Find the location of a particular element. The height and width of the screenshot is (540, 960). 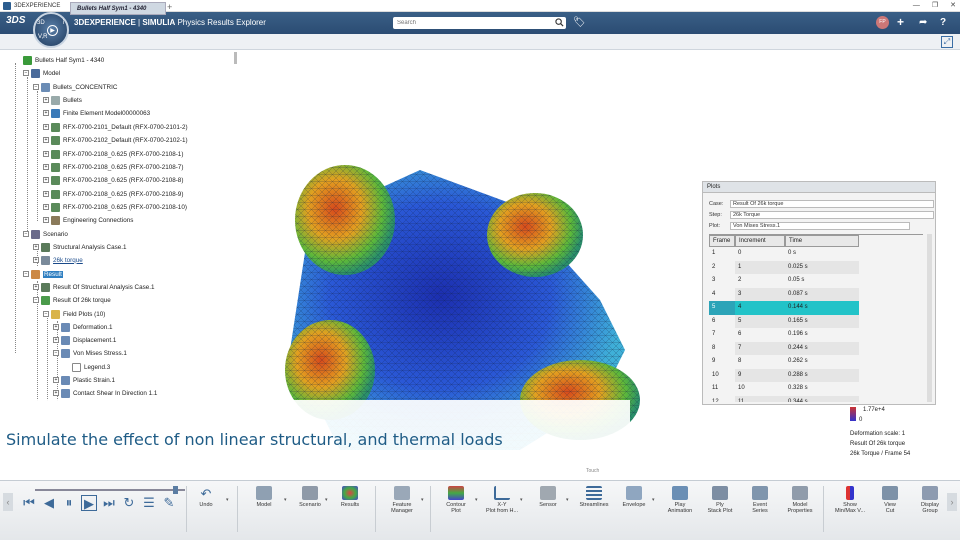

compass-3d: 3D is located at coordinates (41, 23).